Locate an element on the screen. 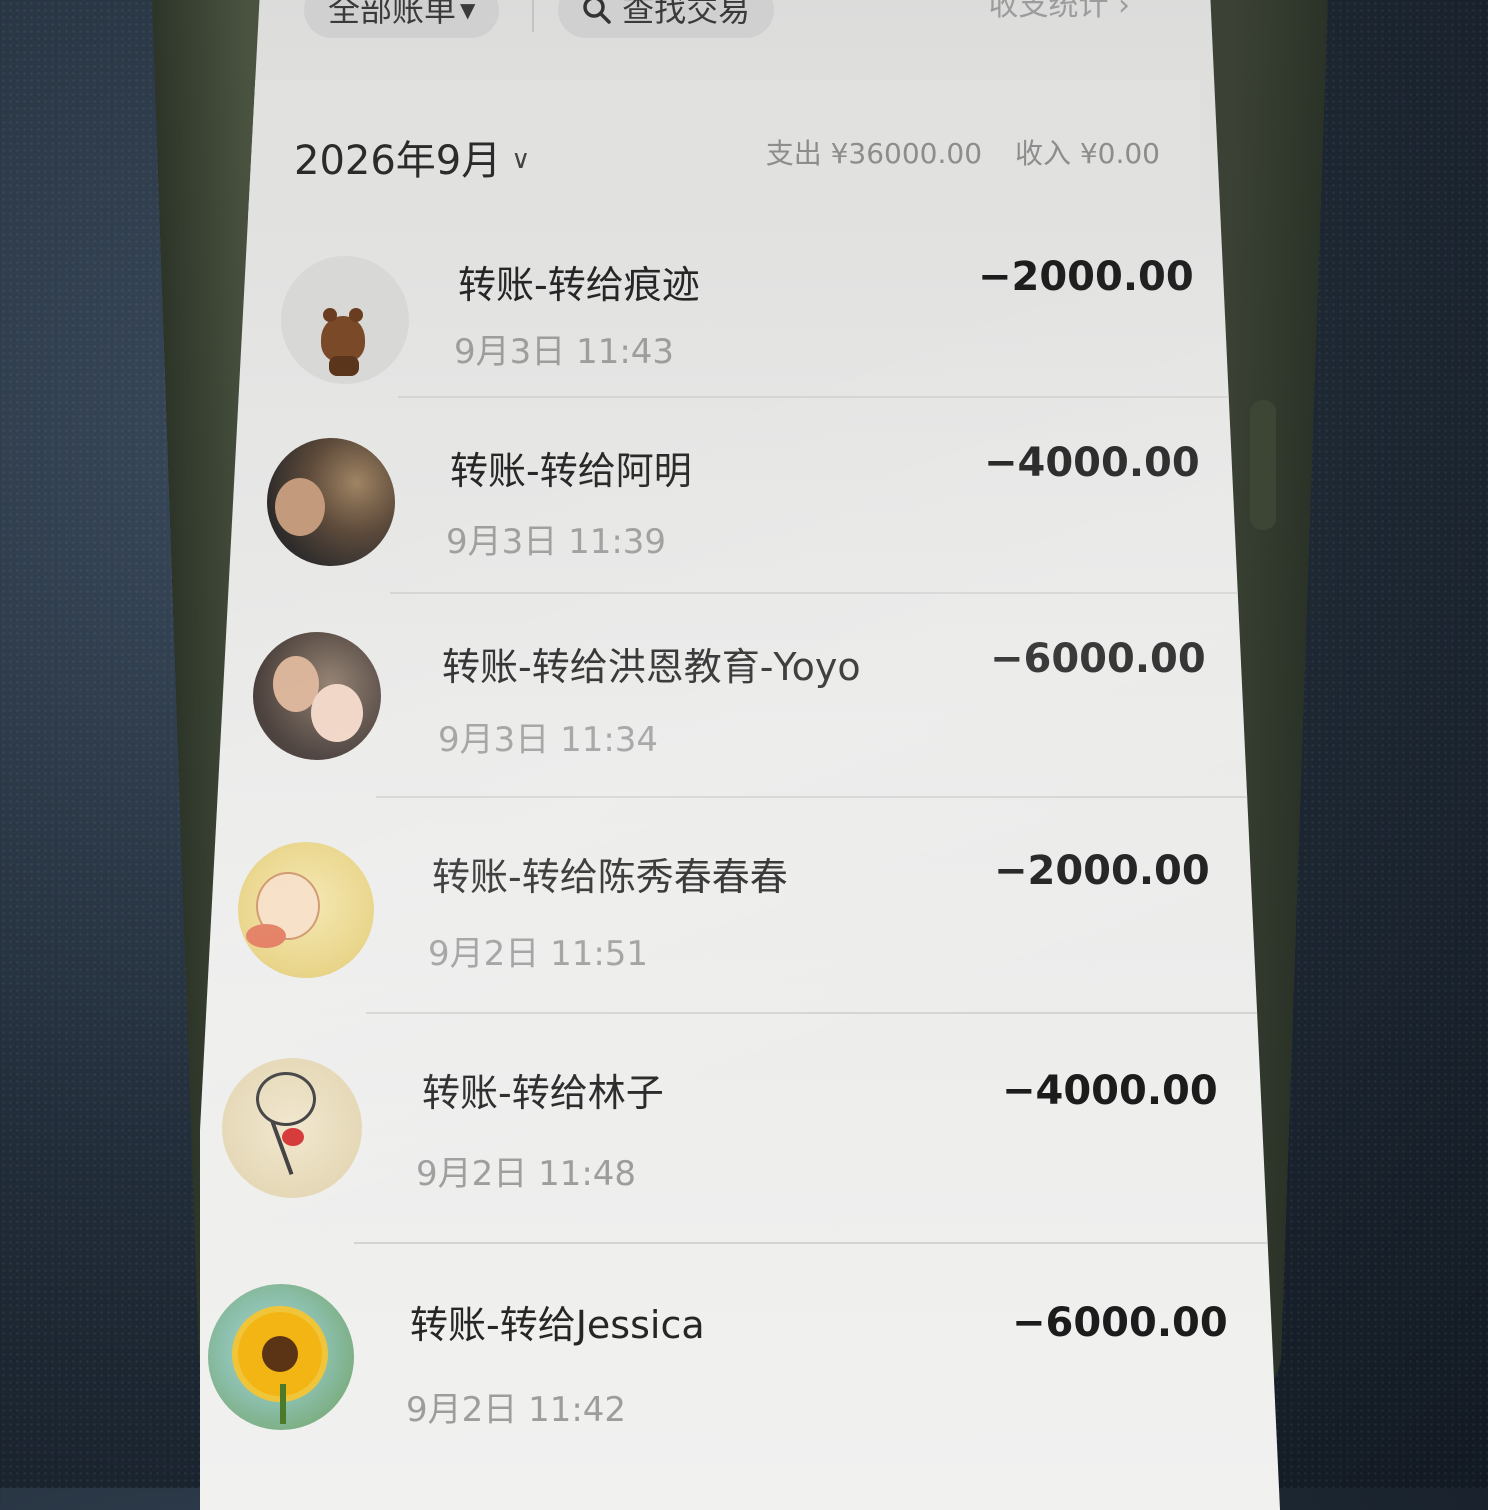  stats-label: 收支统计 is located at coordinates (1048, 11).